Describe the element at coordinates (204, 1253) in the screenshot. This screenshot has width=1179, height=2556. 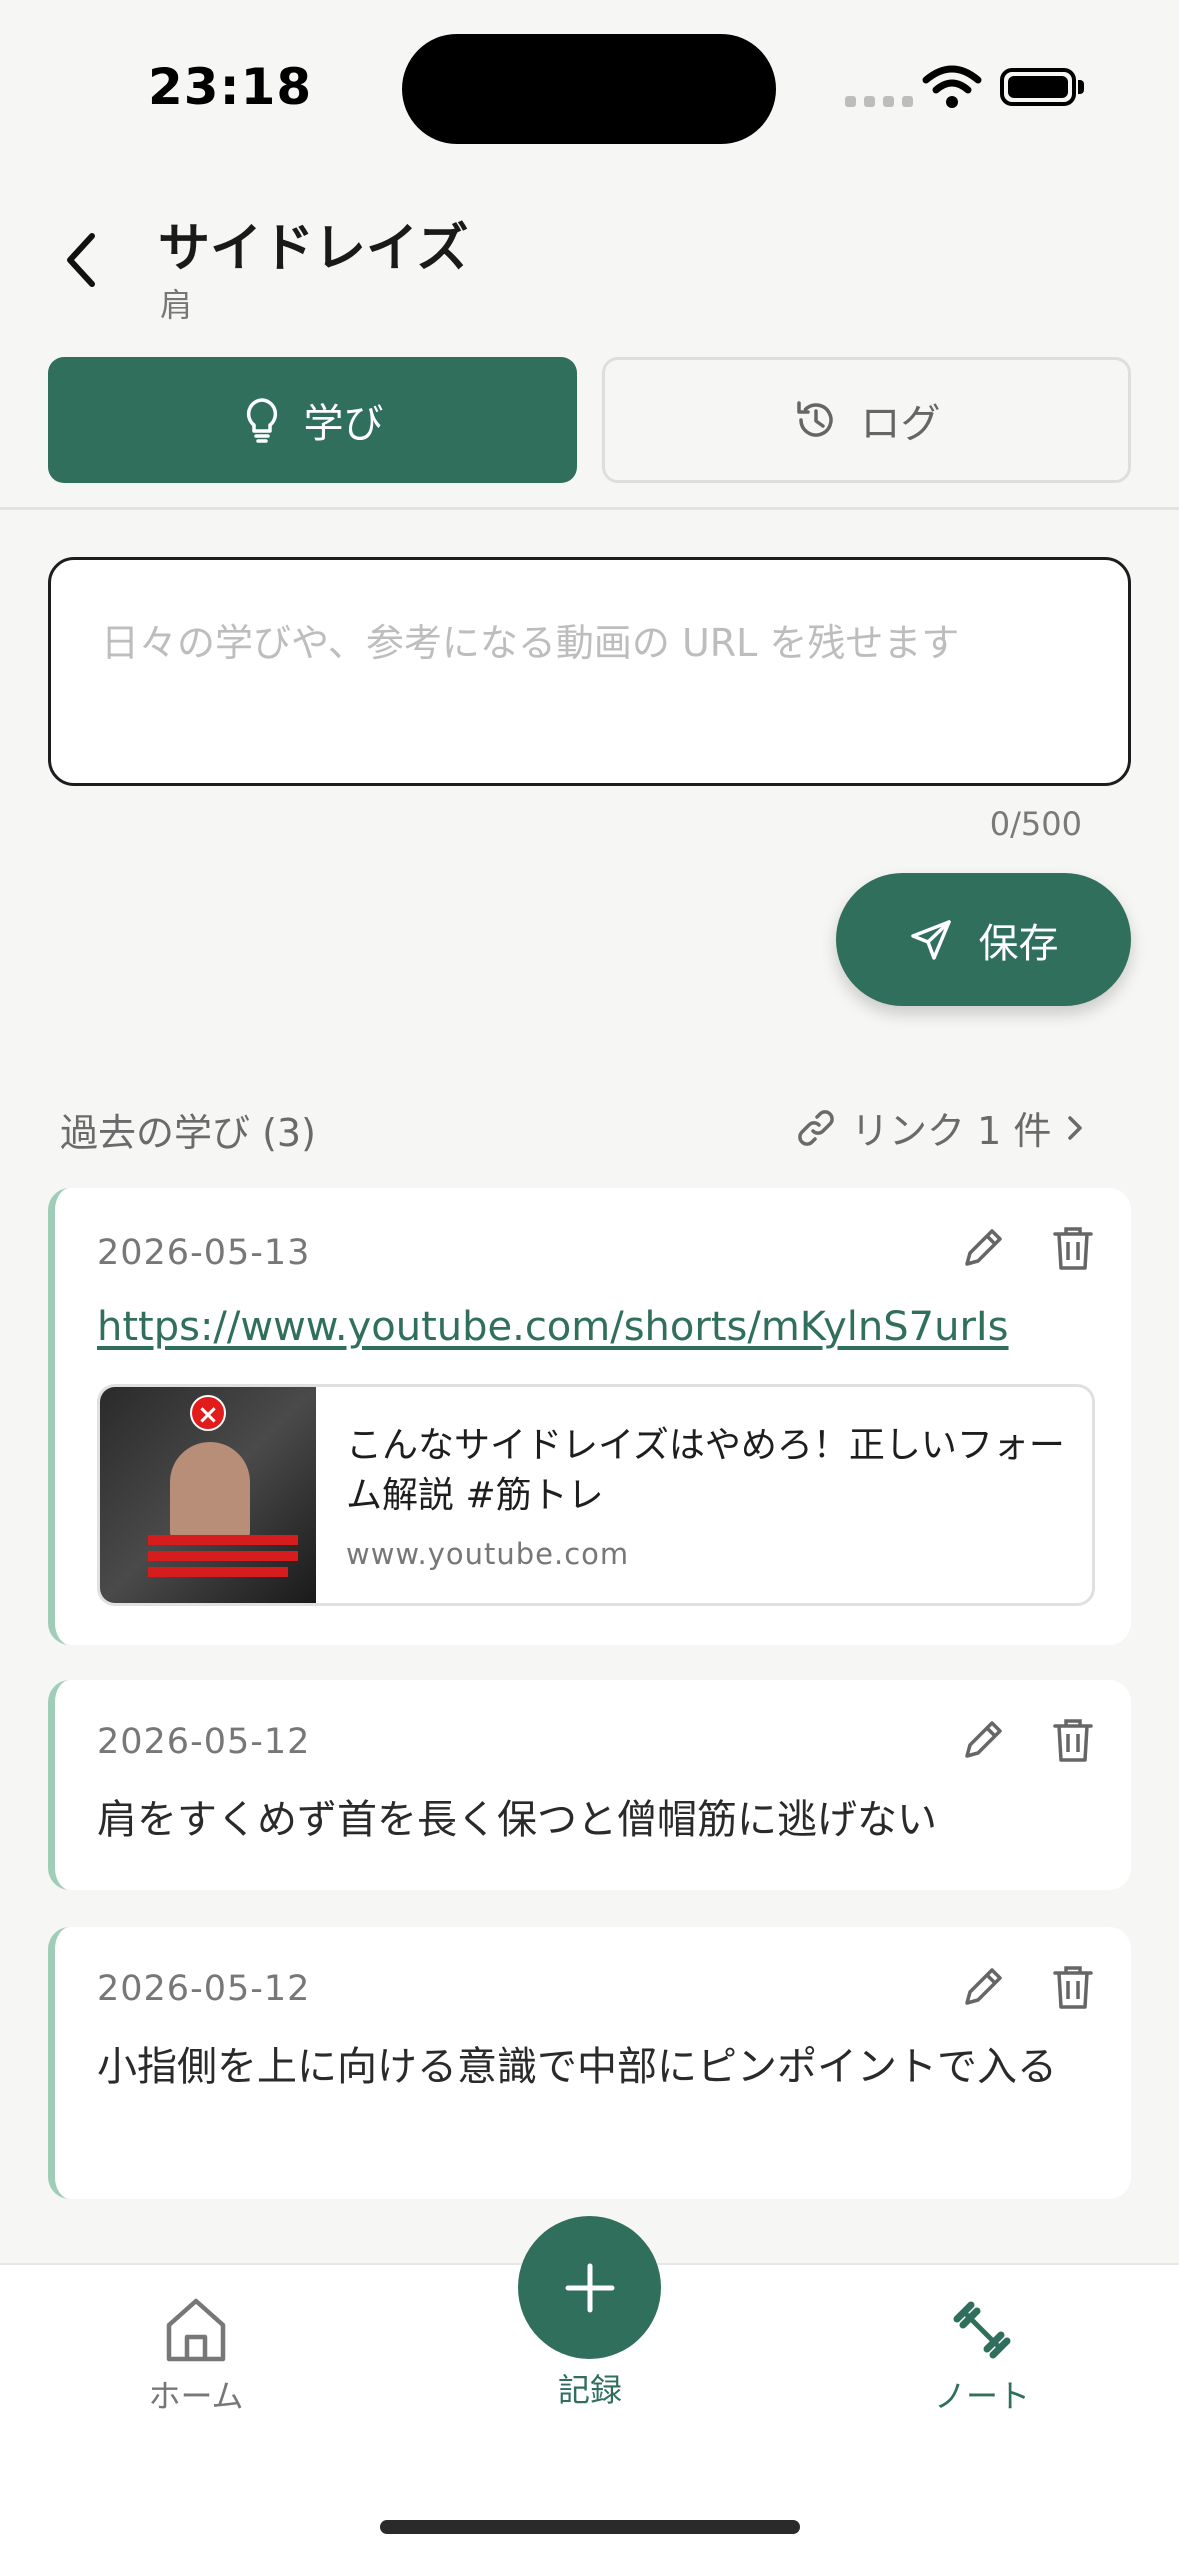
I see `entry-date: 2026-05-13` at that location.